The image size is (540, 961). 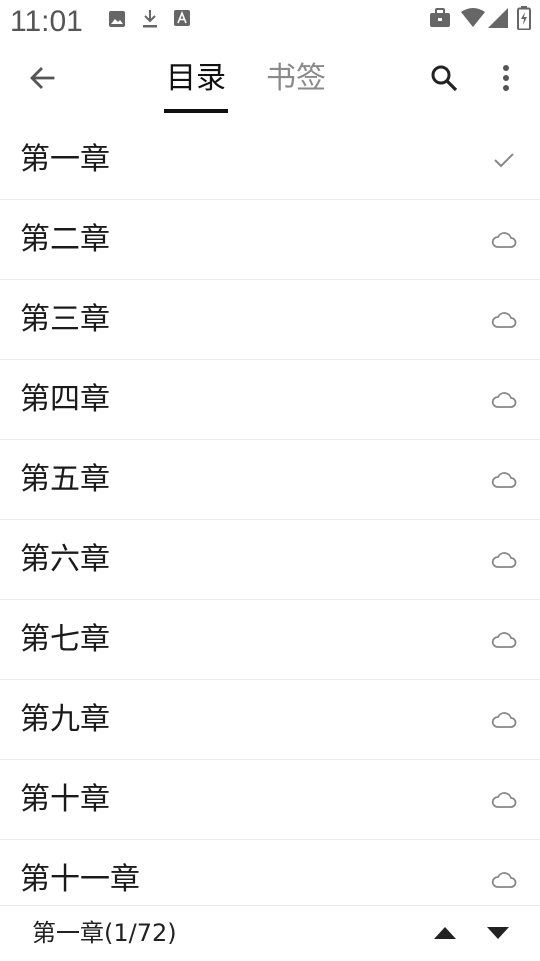 I want to click on chapter-row: 第五章, so click(x=270, y=480).